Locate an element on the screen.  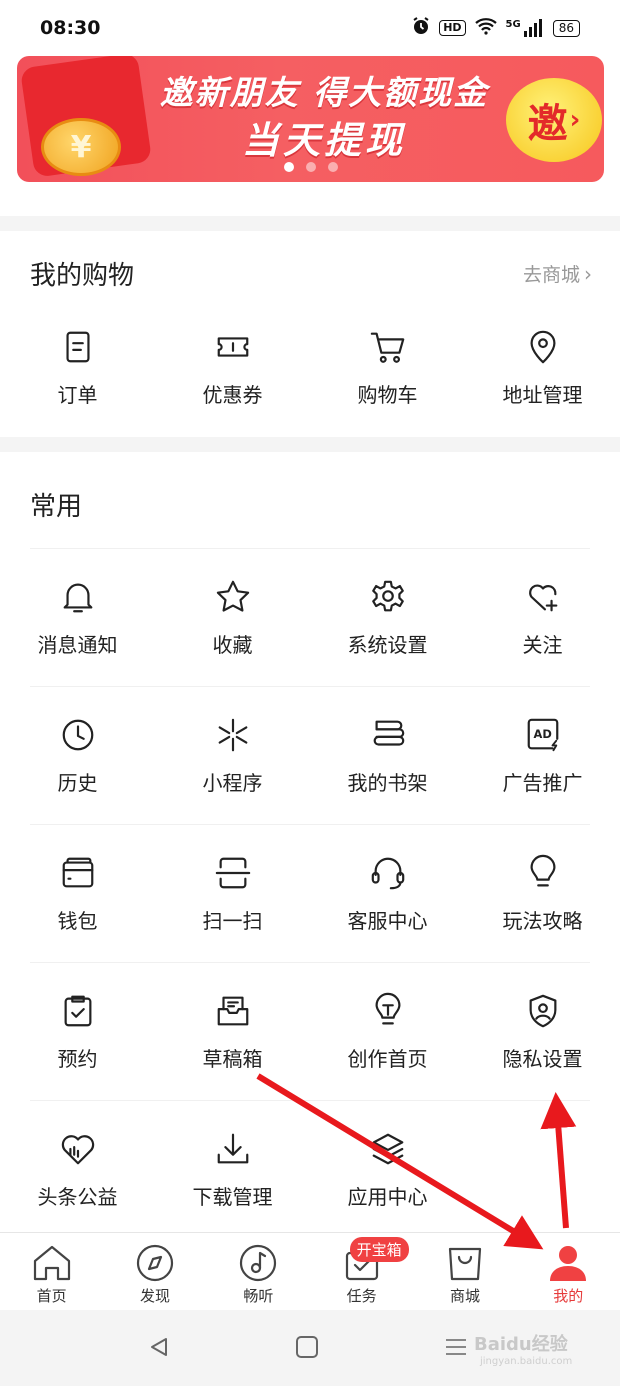
shopping-item-order: 订单 is located at coordinates (77, 370).